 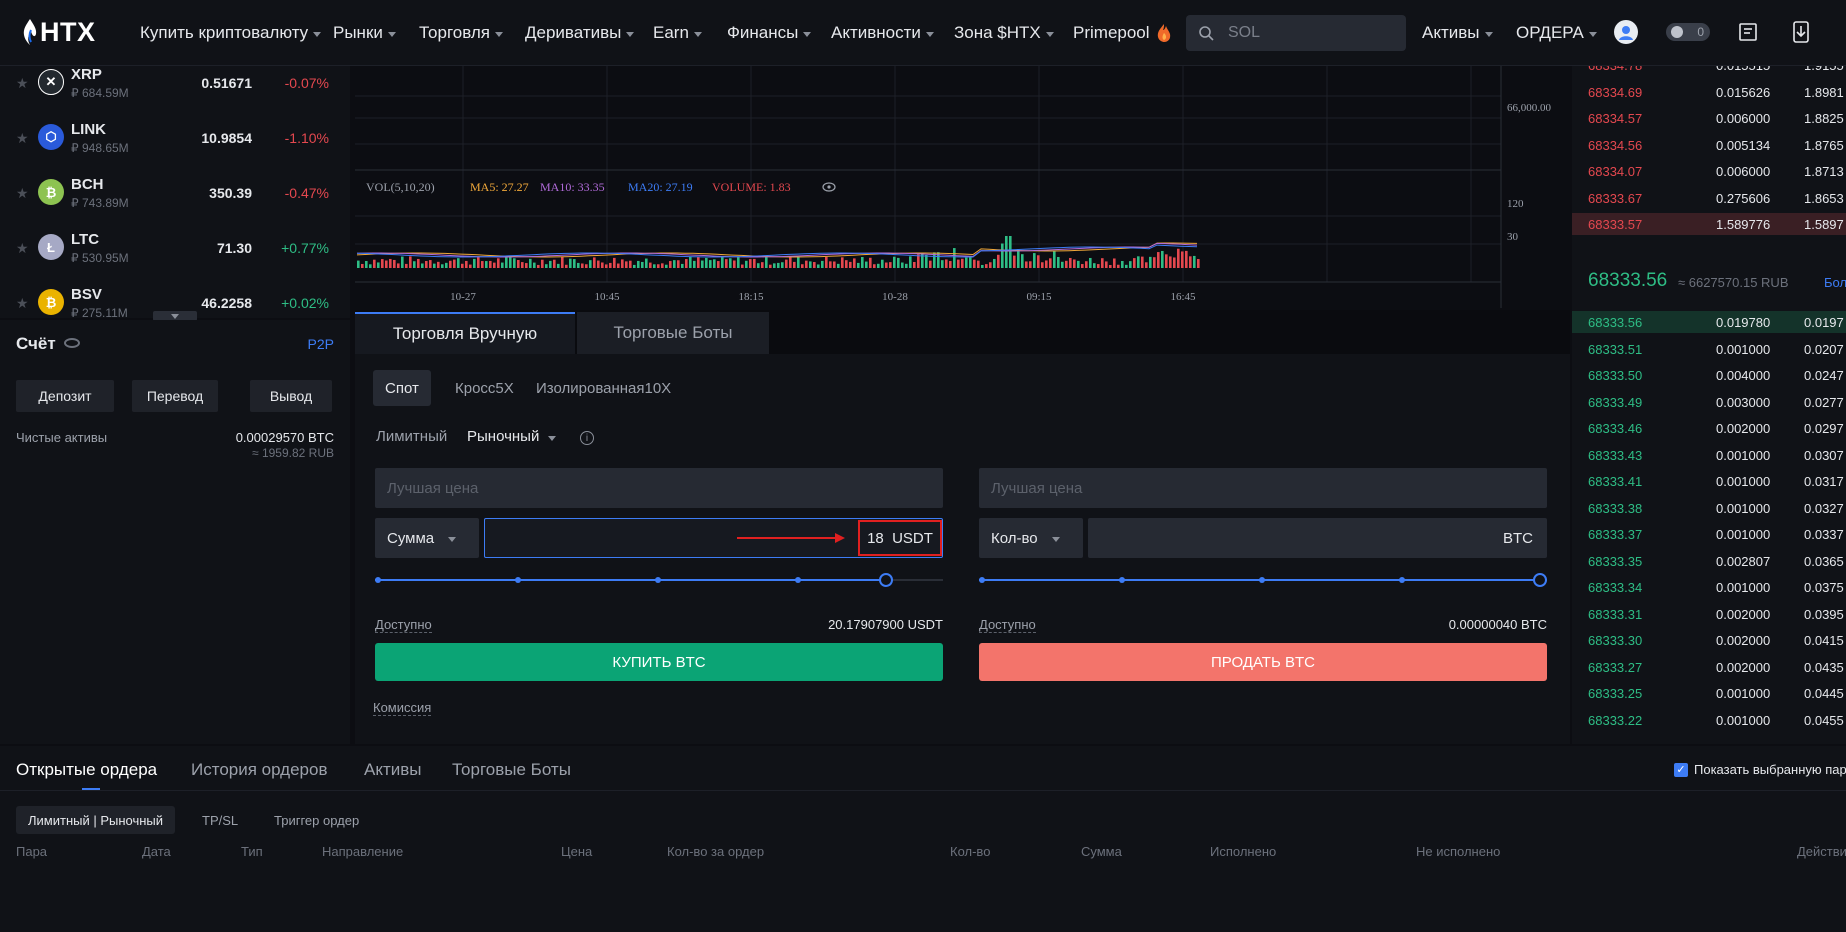 I want to click on market-symbol: XRP, so click(x=86, y=74).